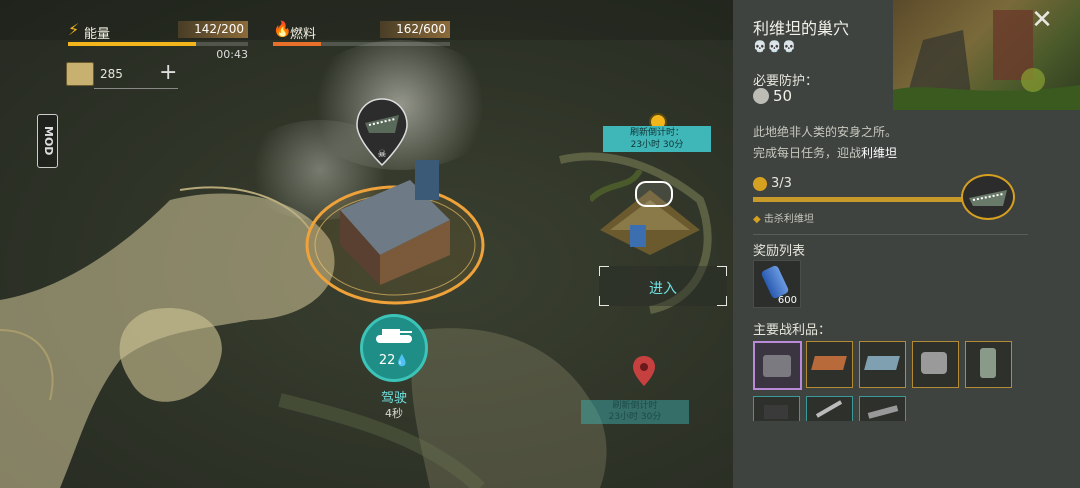 The image size is (1080, 488). I want to click on close-button: ✕, so click(1042, 20).